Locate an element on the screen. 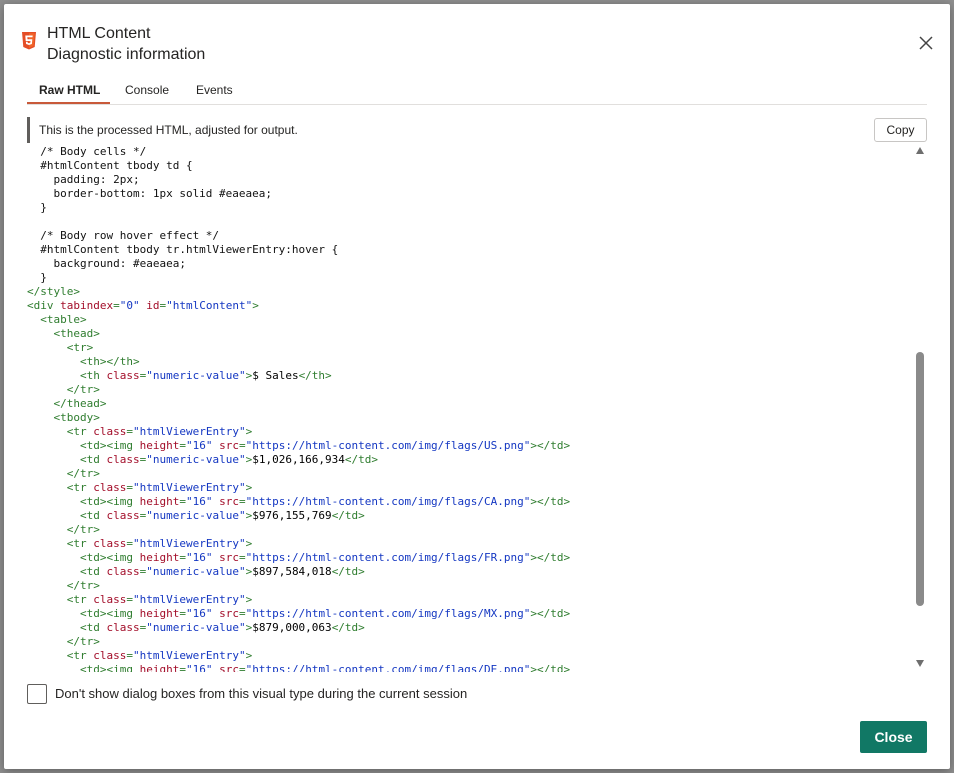  tab-raw-html: Raw HTML is located at coordinates (69, 90).